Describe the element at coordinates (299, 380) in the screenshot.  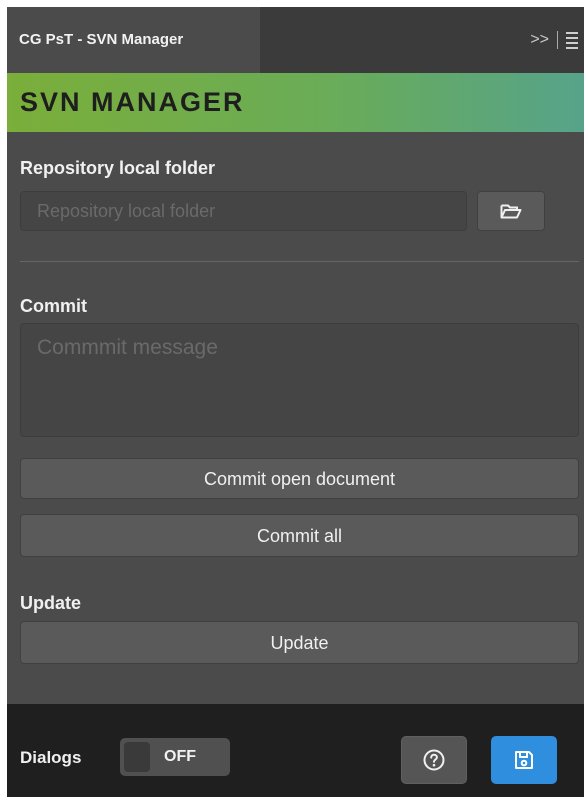
I see `commit-message-input: Commmit message` at that location.